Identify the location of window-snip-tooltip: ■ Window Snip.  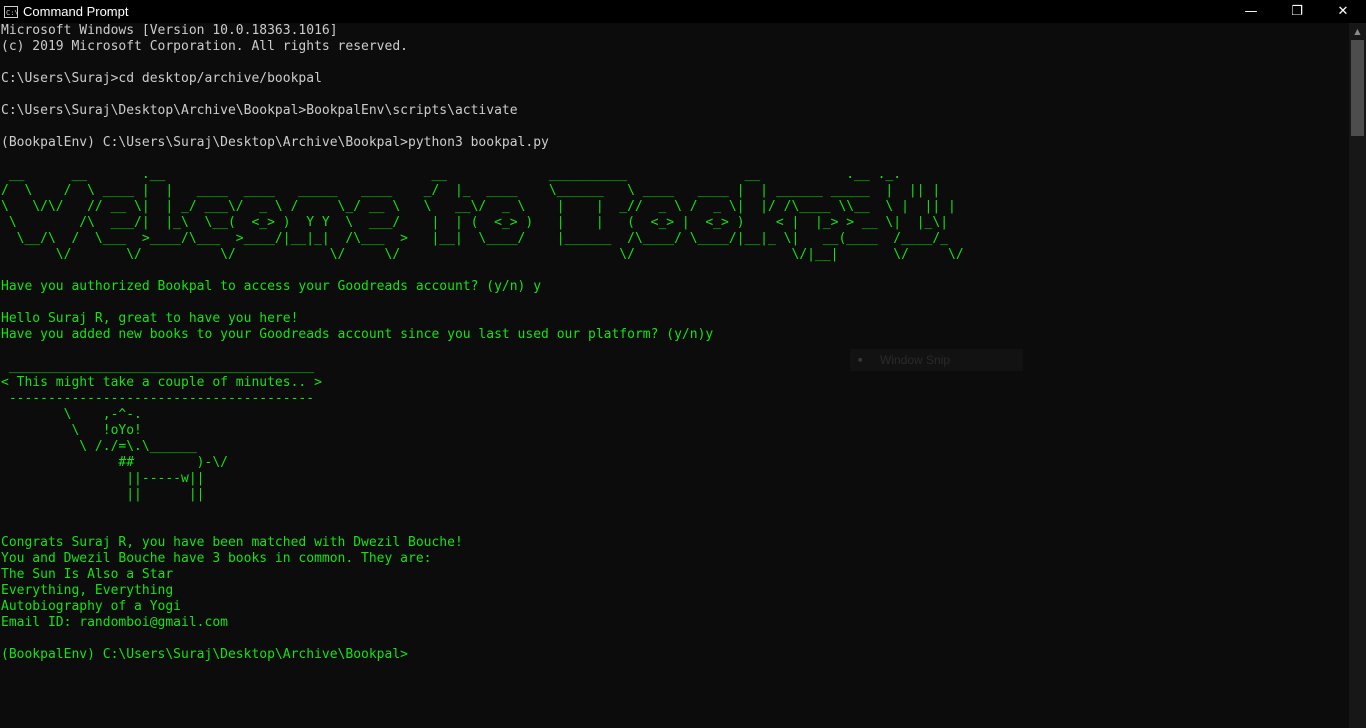
(936, 360).